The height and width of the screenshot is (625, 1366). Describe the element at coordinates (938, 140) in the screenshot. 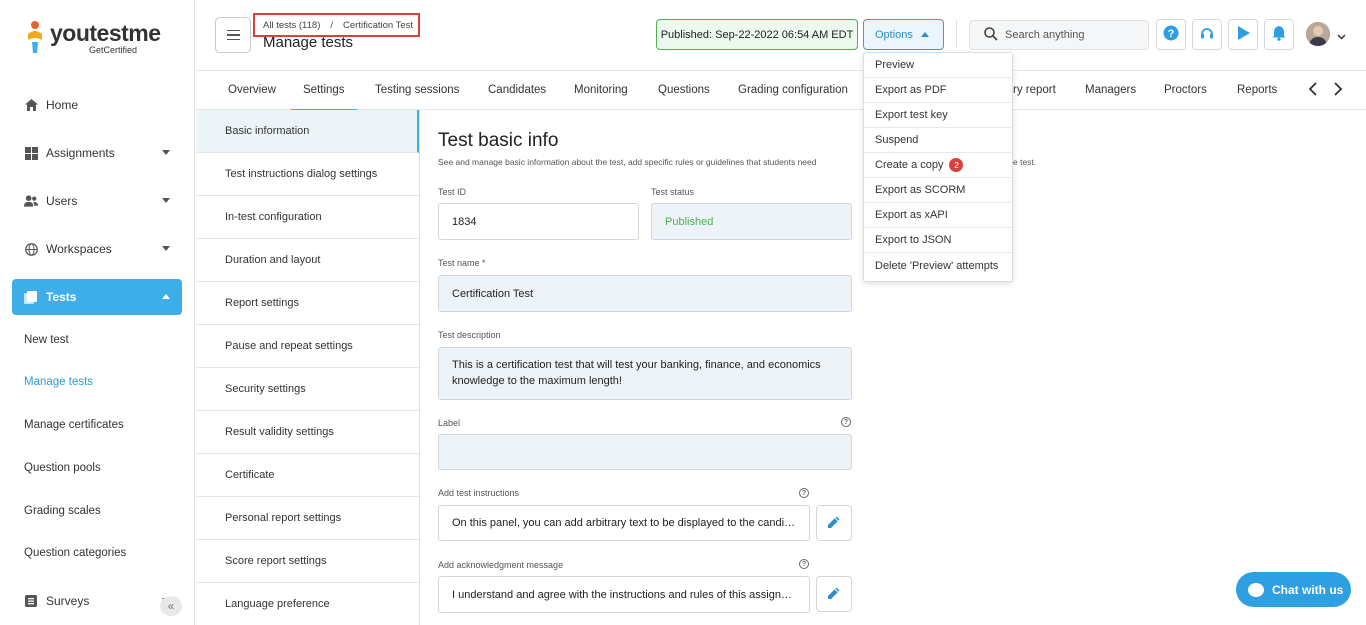

I see `menu-item-suspend: Suspend` at that location.